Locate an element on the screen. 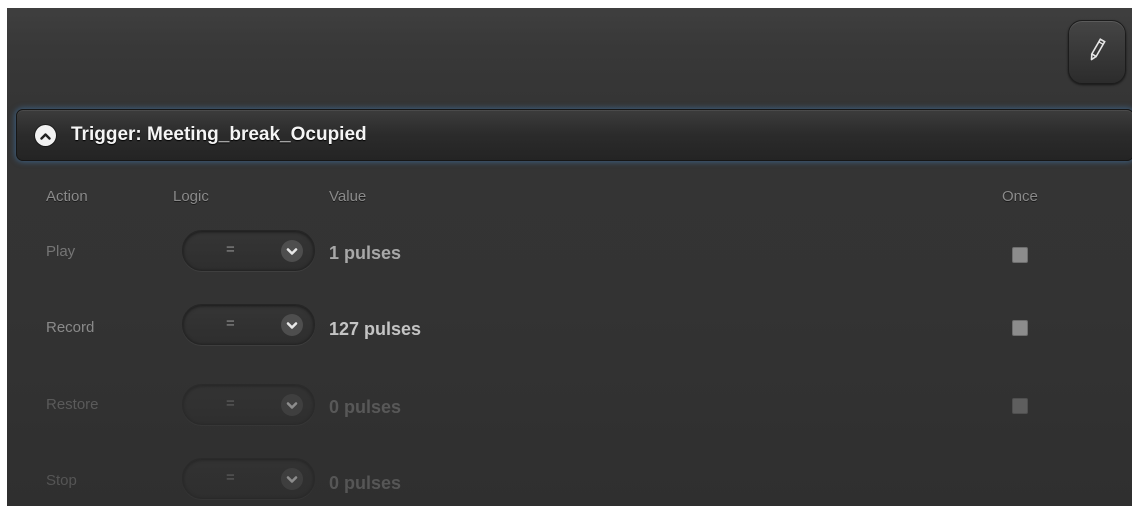  logic-select-restore: = is located at coordinates (248, 404).